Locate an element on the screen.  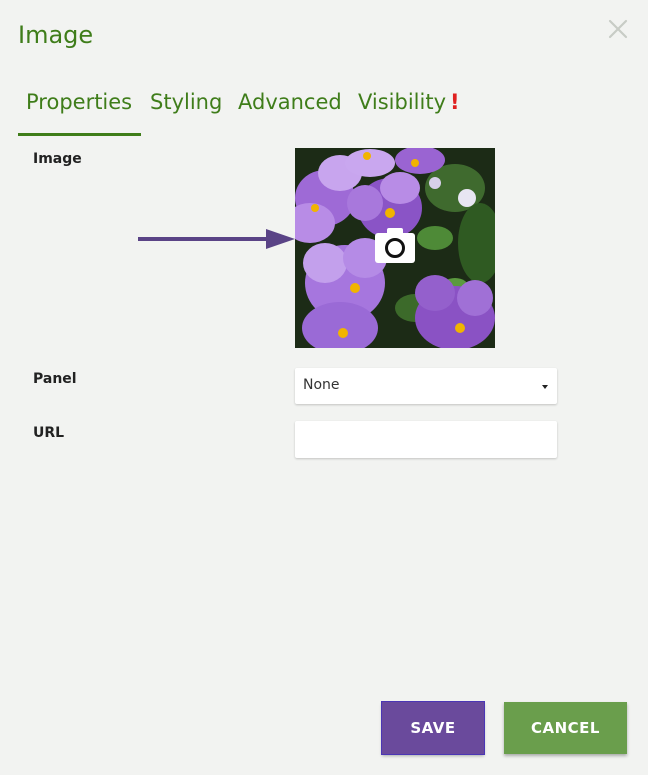
tab-properties: Properties is located at coordinates (80, 111).